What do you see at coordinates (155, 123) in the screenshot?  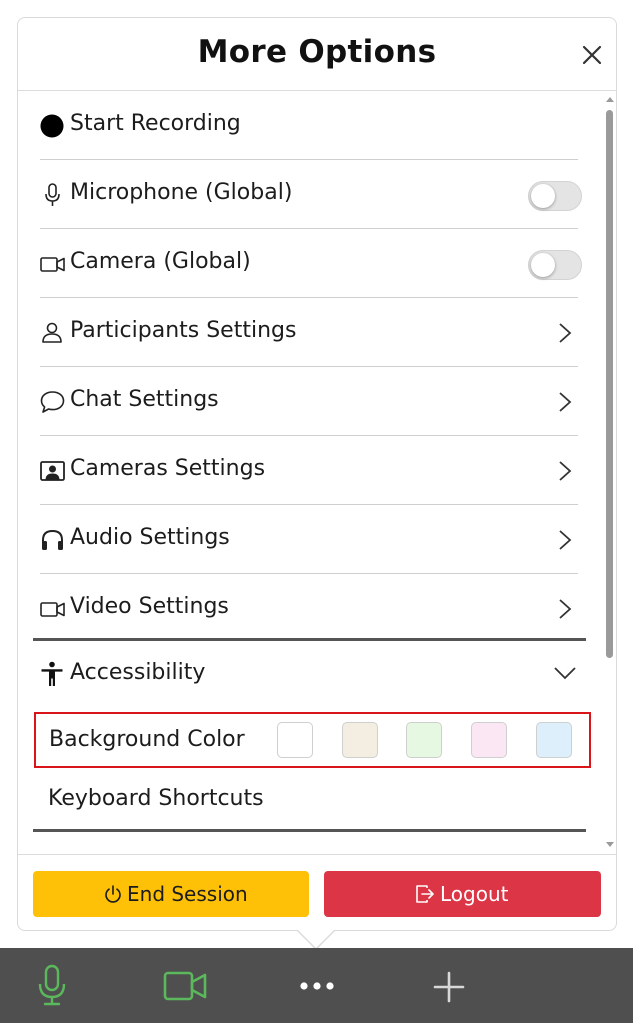 I see `start-recording-label: Start Recording` at bounding box center [155, 123].